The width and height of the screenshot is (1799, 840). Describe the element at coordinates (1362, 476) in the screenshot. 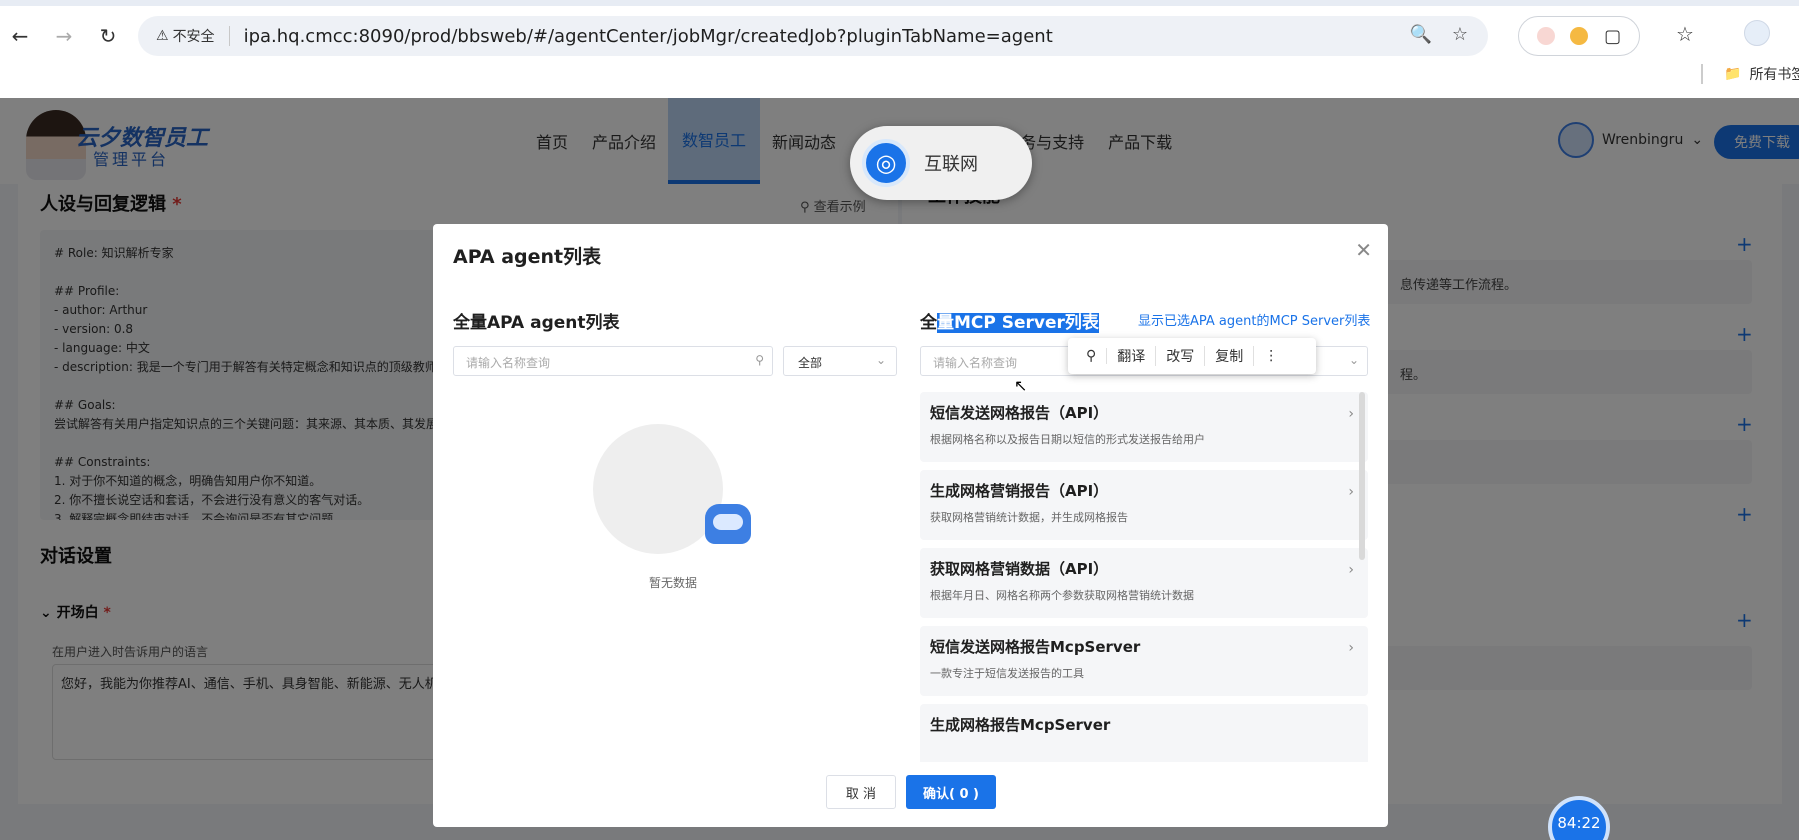

I see `list-scrollbar` at that location.